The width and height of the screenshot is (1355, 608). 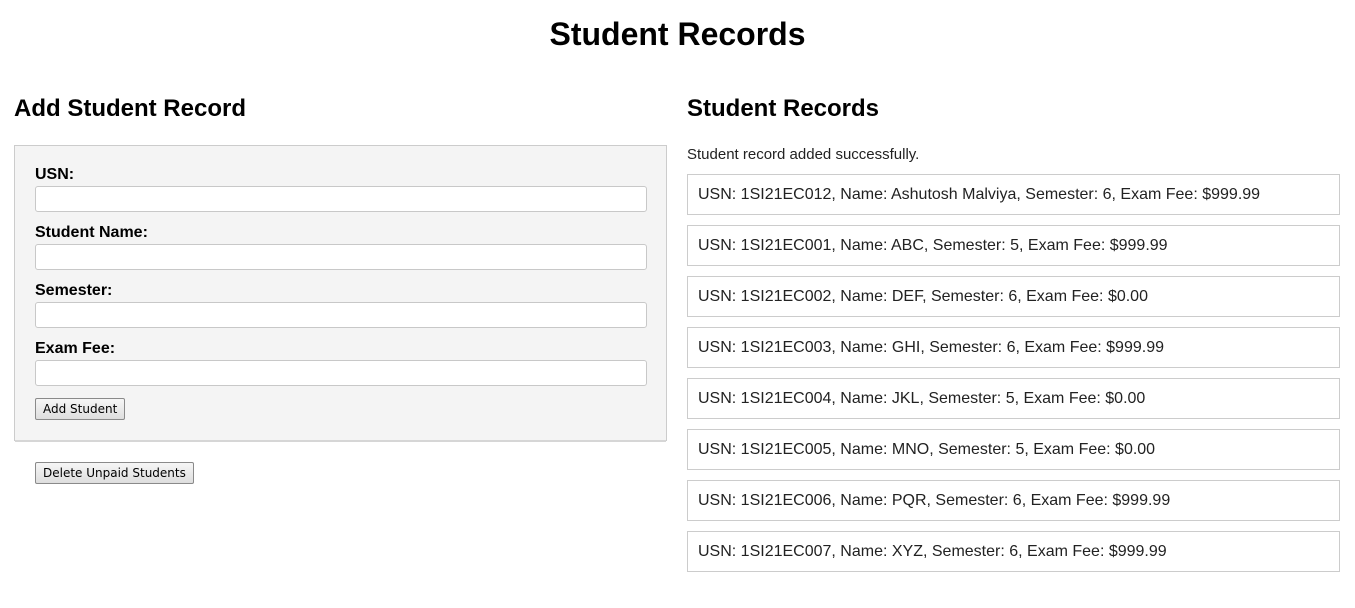 I want to click on semester-label: Semester:, so click(x=74, y=290).